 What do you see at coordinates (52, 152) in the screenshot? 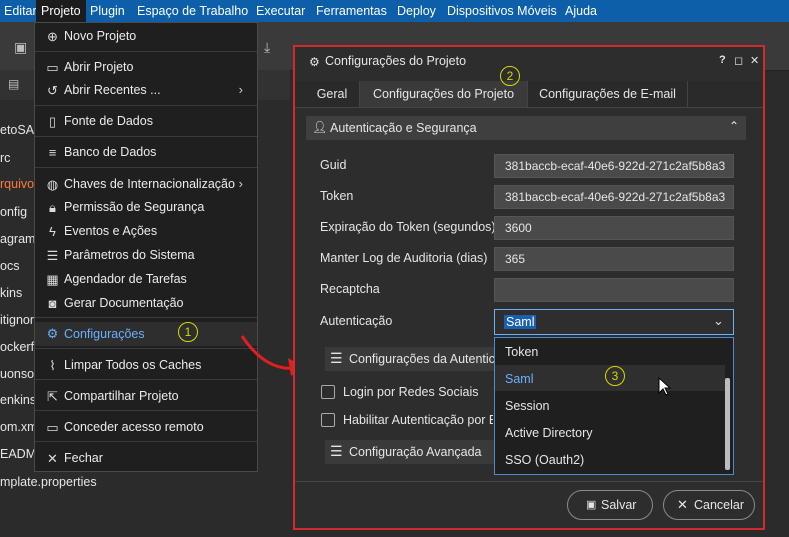
I see `database-icon: ≡` at bounding box center [52, 152].